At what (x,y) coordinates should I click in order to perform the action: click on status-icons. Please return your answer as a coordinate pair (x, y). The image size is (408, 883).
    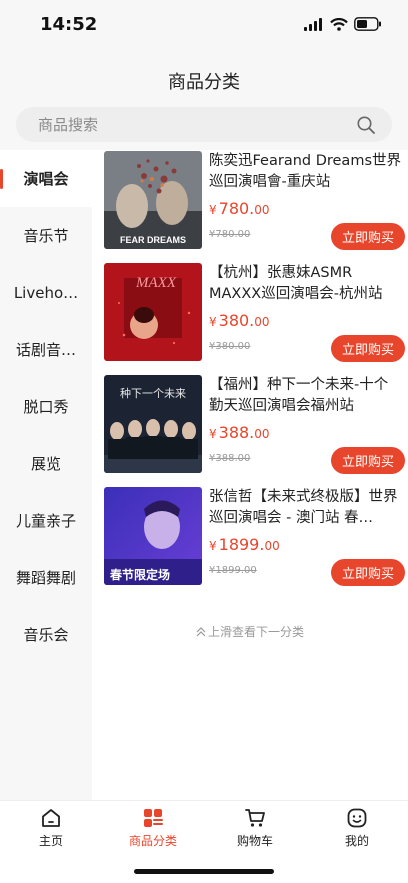
    Looking at the image, I should click on (343, 24).